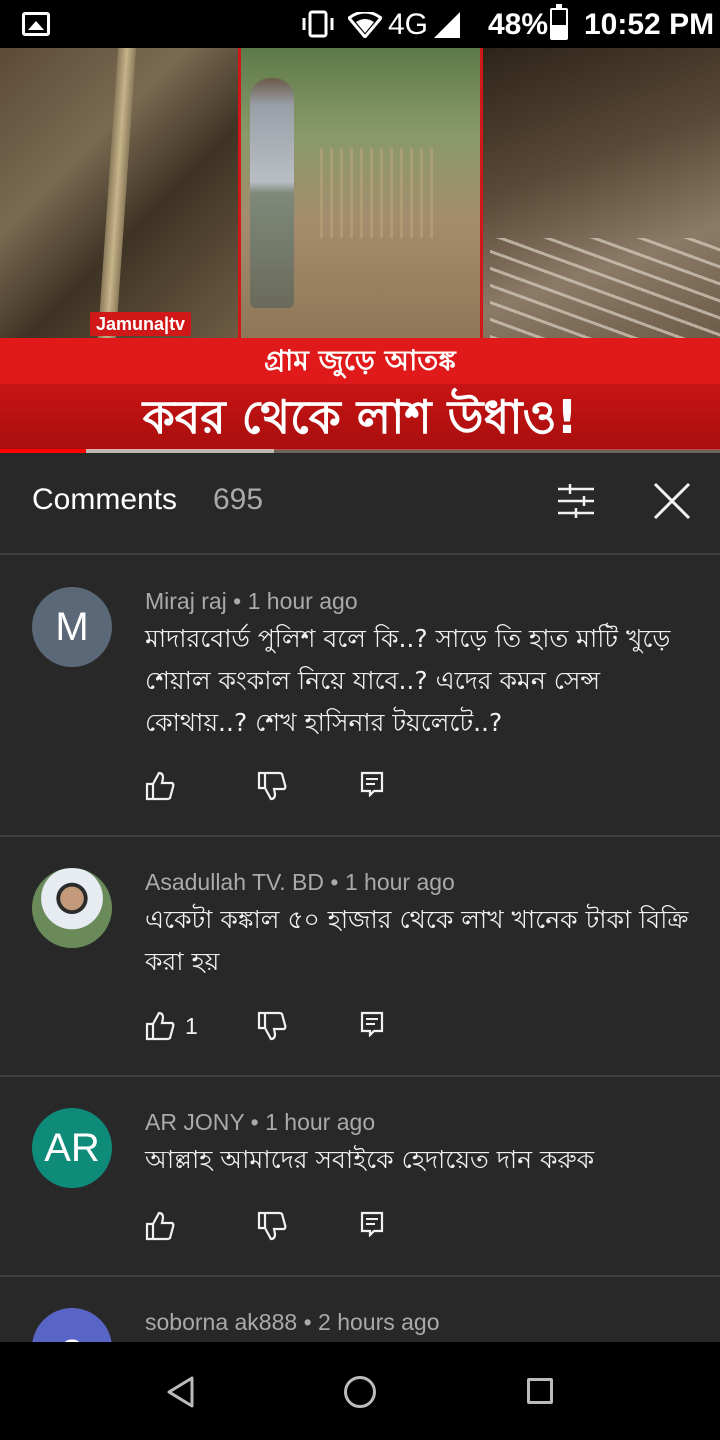  I want to click on status-bar: 4G 48% 10:52 PM, so click(360, 24).